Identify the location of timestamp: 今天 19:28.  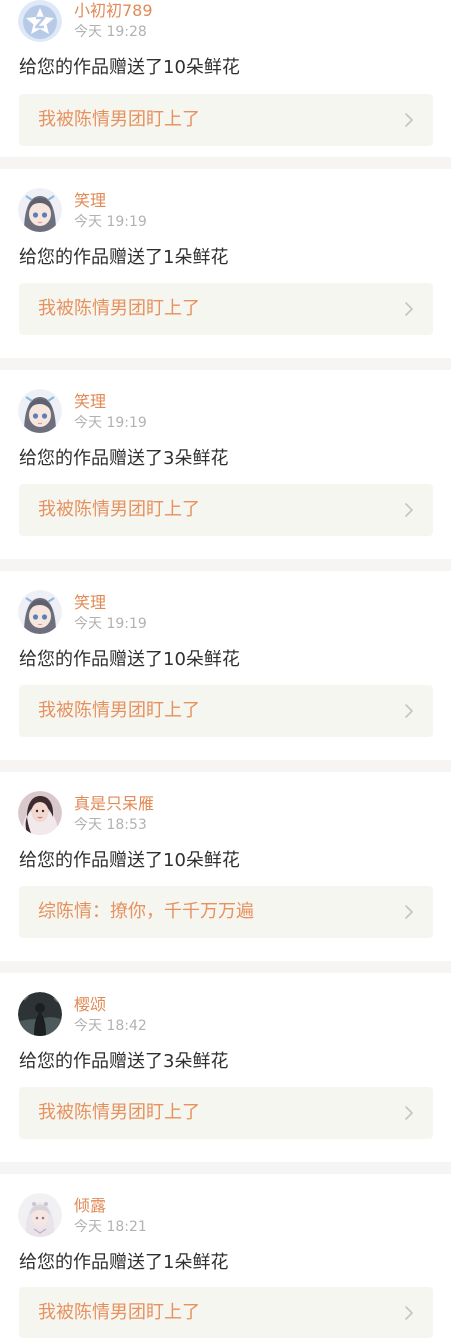
(110, 32).